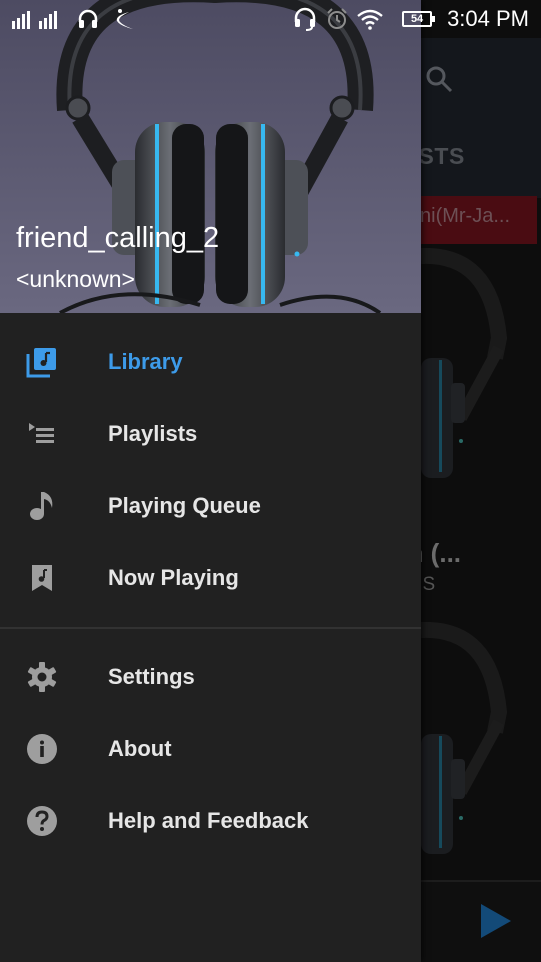 The width and height of the screenshot is (541, 962). I want to click on drawer-item-label: Playing Queue, so click(184, 505).